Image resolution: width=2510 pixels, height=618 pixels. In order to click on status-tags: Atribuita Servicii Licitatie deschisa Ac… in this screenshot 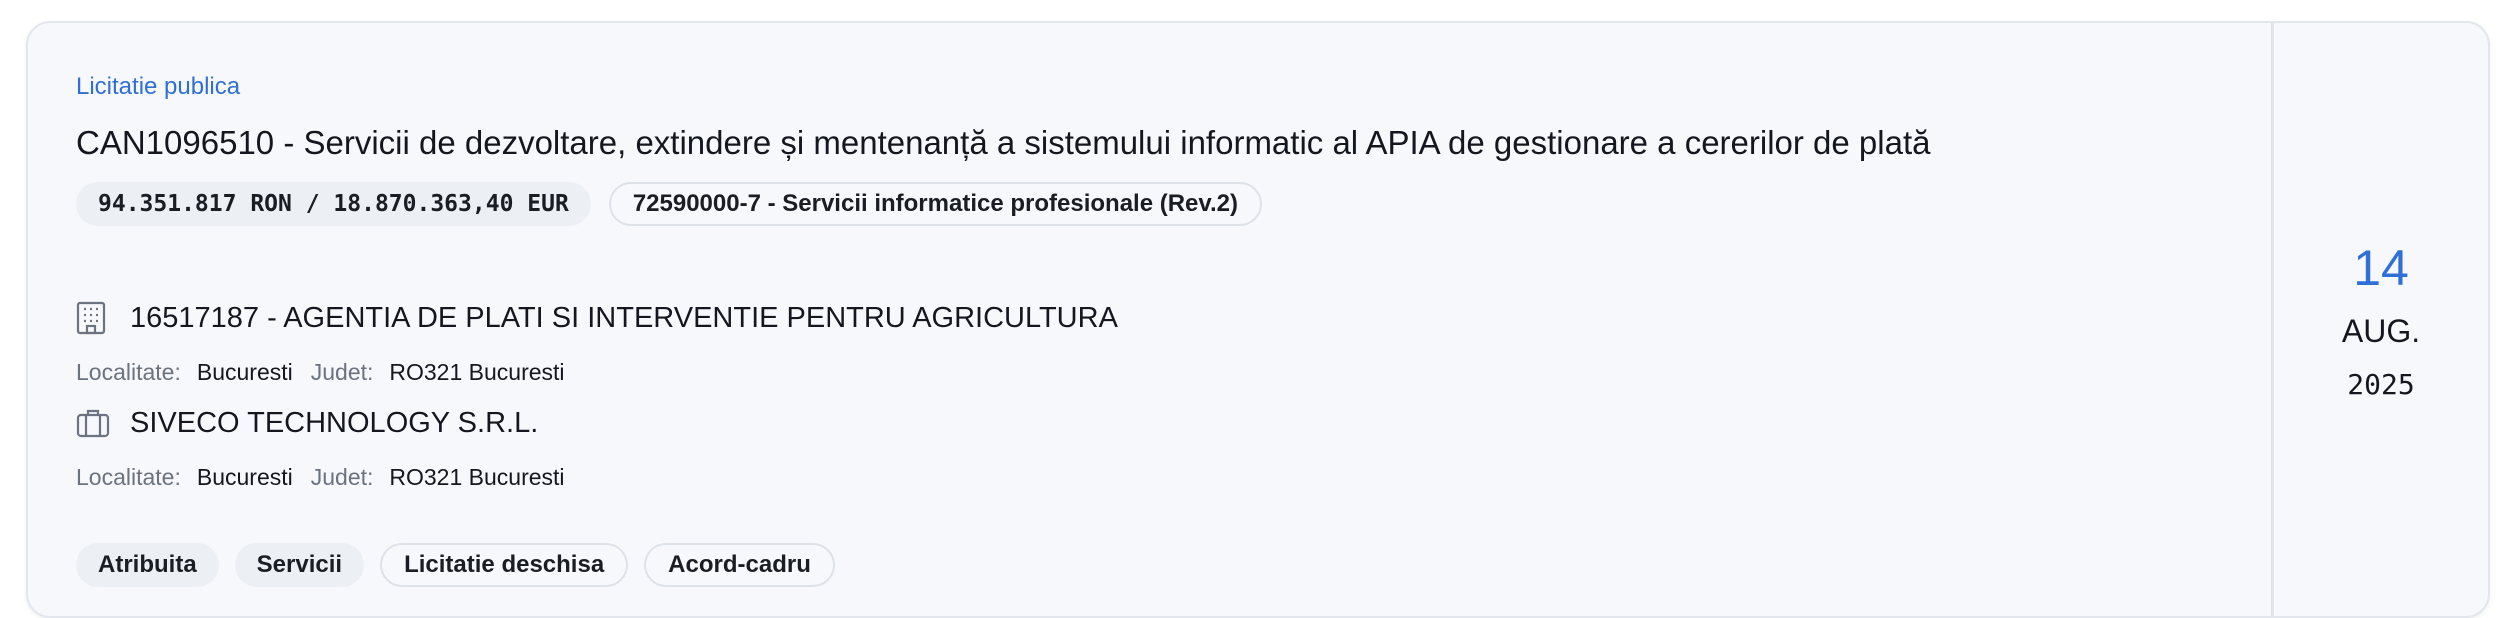, I will do `click(455, 565)`.